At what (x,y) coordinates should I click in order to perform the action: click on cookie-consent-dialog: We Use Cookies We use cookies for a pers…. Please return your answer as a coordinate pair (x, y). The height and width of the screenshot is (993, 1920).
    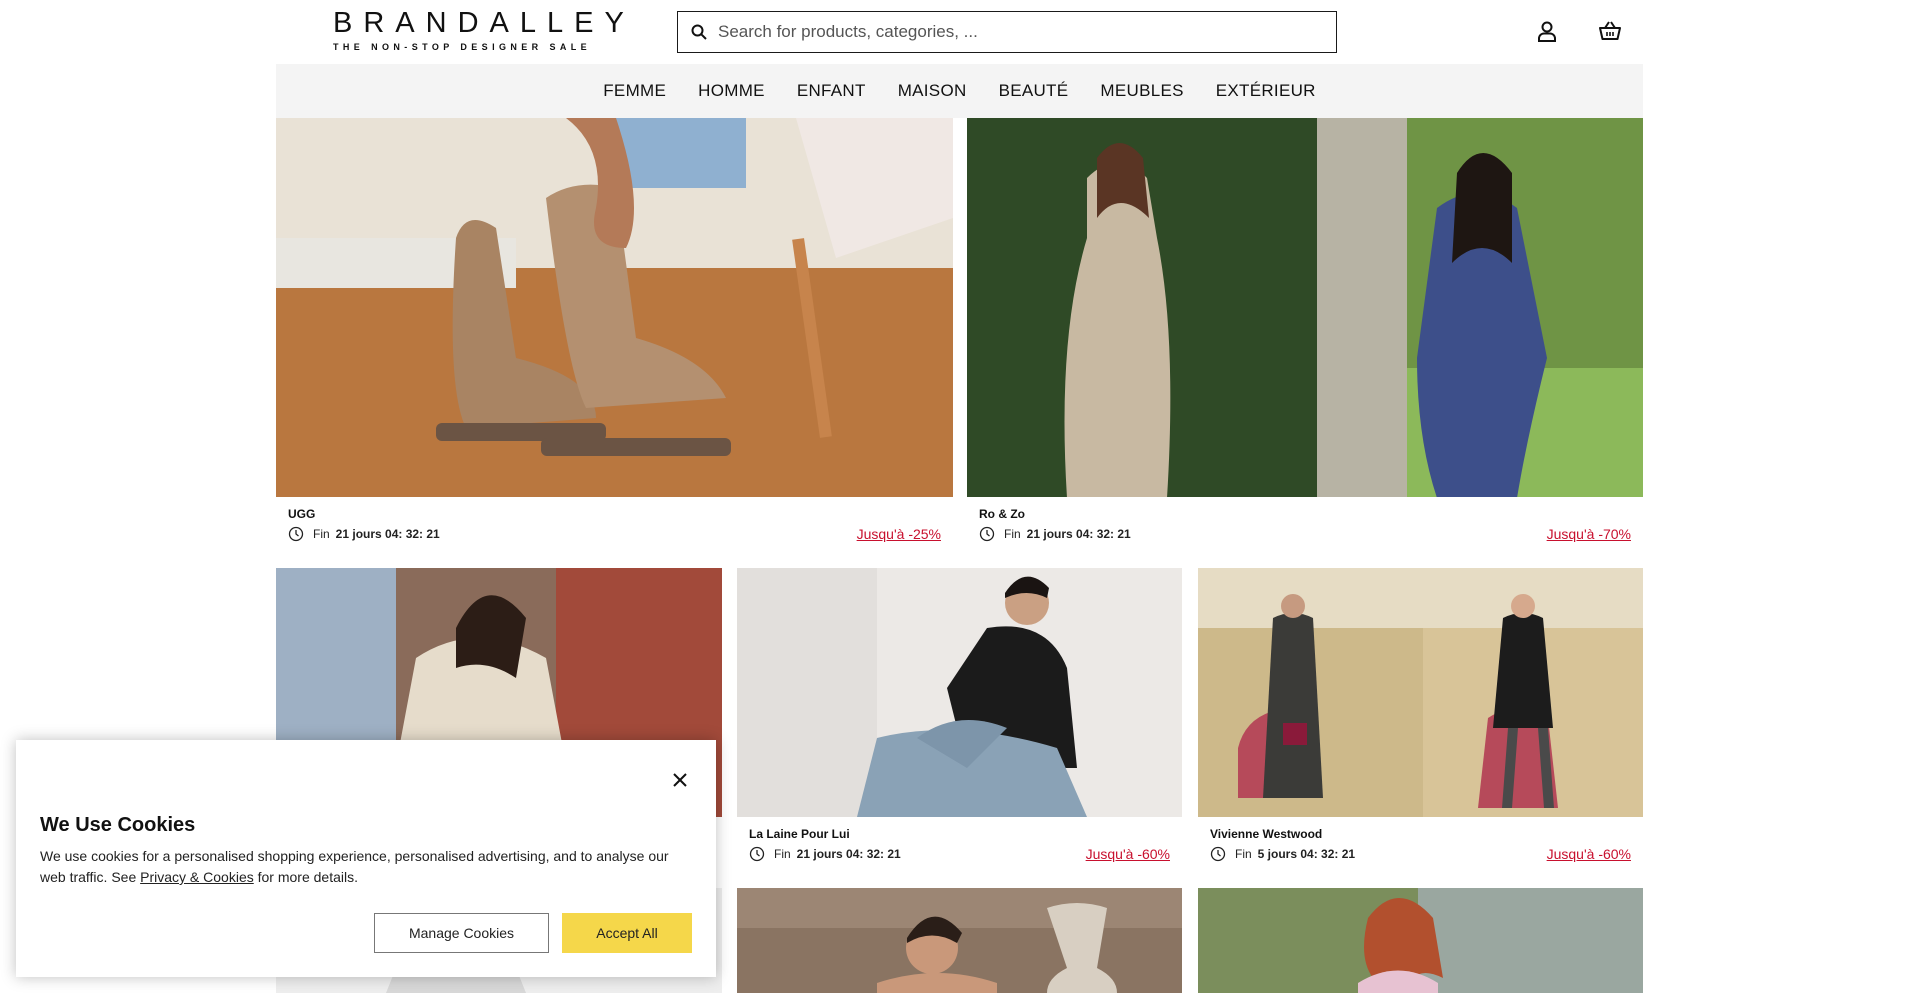
    Looking at the image, I should click on (366, 858).